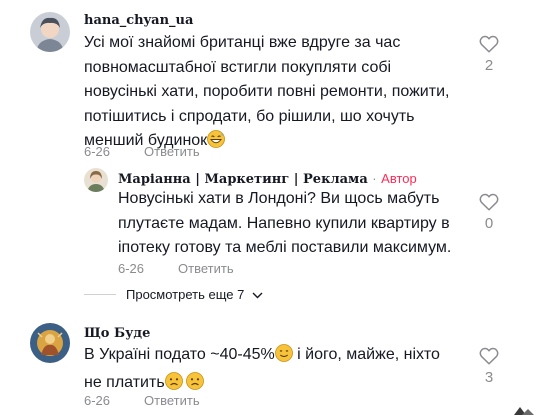 The height and width of the screenshot is (420, 537). Describe the element at coordinates (489, 212) in the screenshot. I see `like-button: 0` at that location.